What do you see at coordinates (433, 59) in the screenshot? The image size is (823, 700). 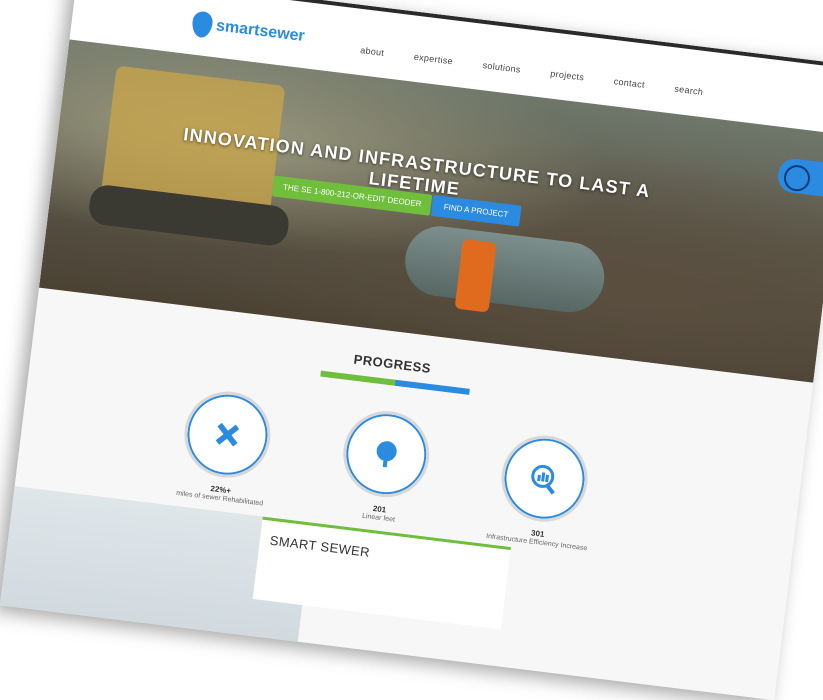 I see `nav-item-expertise: expertise` at bounding box center [433, 59].